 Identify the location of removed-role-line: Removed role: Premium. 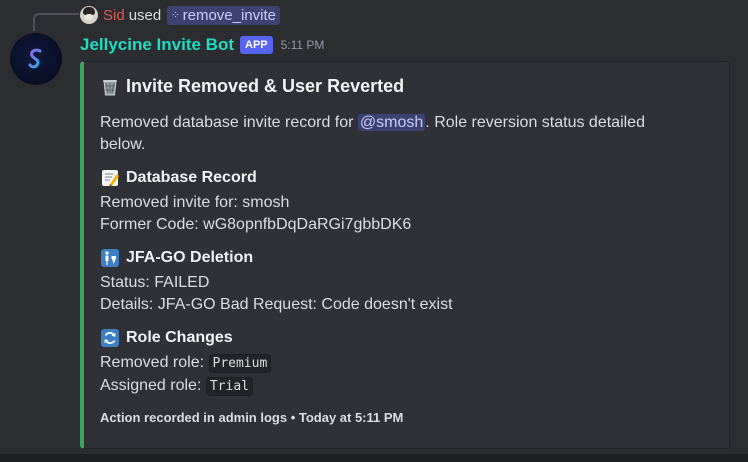
(186, 363).